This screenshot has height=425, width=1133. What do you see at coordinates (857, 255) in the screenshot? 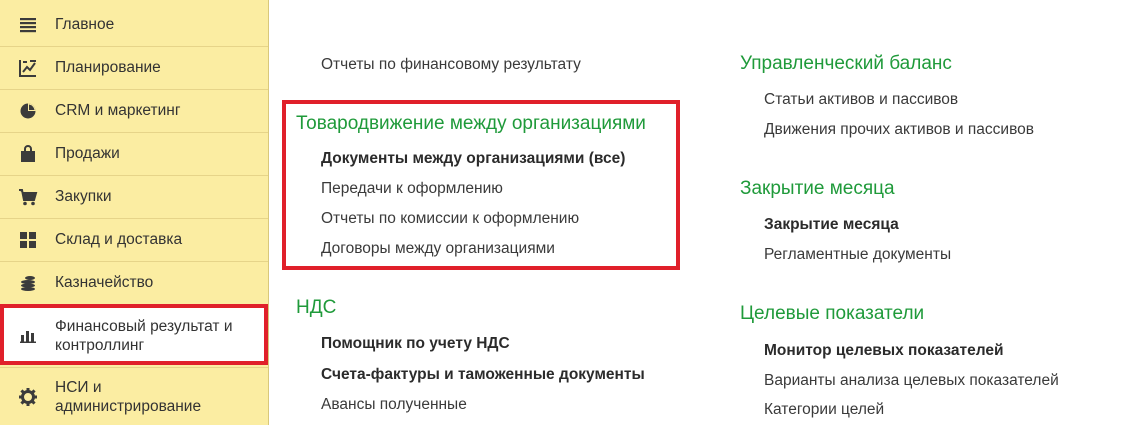
I see `link-regulatory-documents: Регламентные документы` at bounding box center [857, 255].